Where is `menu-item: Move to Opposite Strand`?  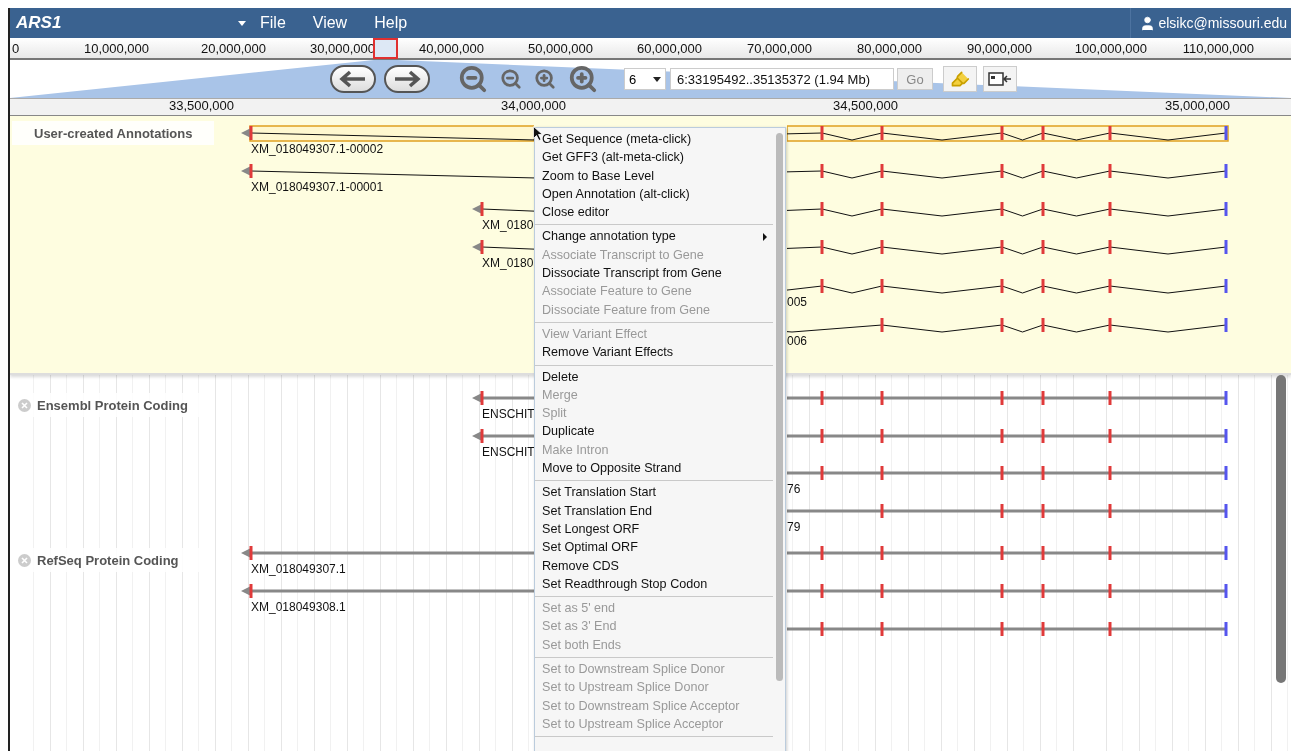
menu-item: Move to Opposite Strand is located at coordinates (654, 468).